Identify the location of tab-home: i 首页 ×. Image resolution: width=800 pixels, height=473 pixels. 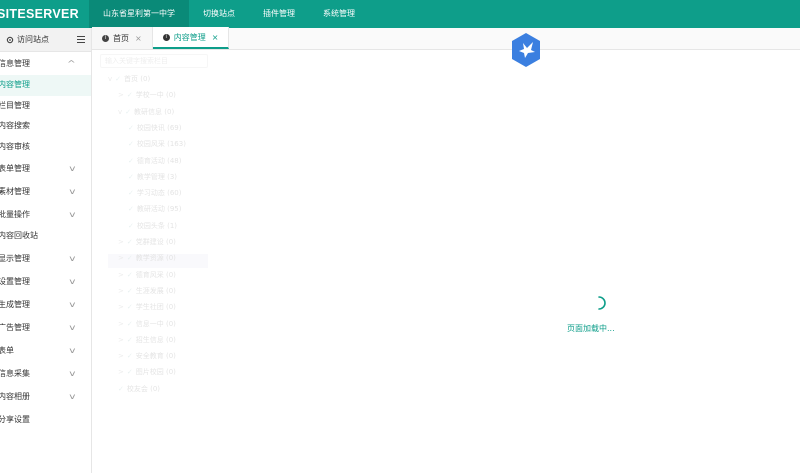
(122, 38).